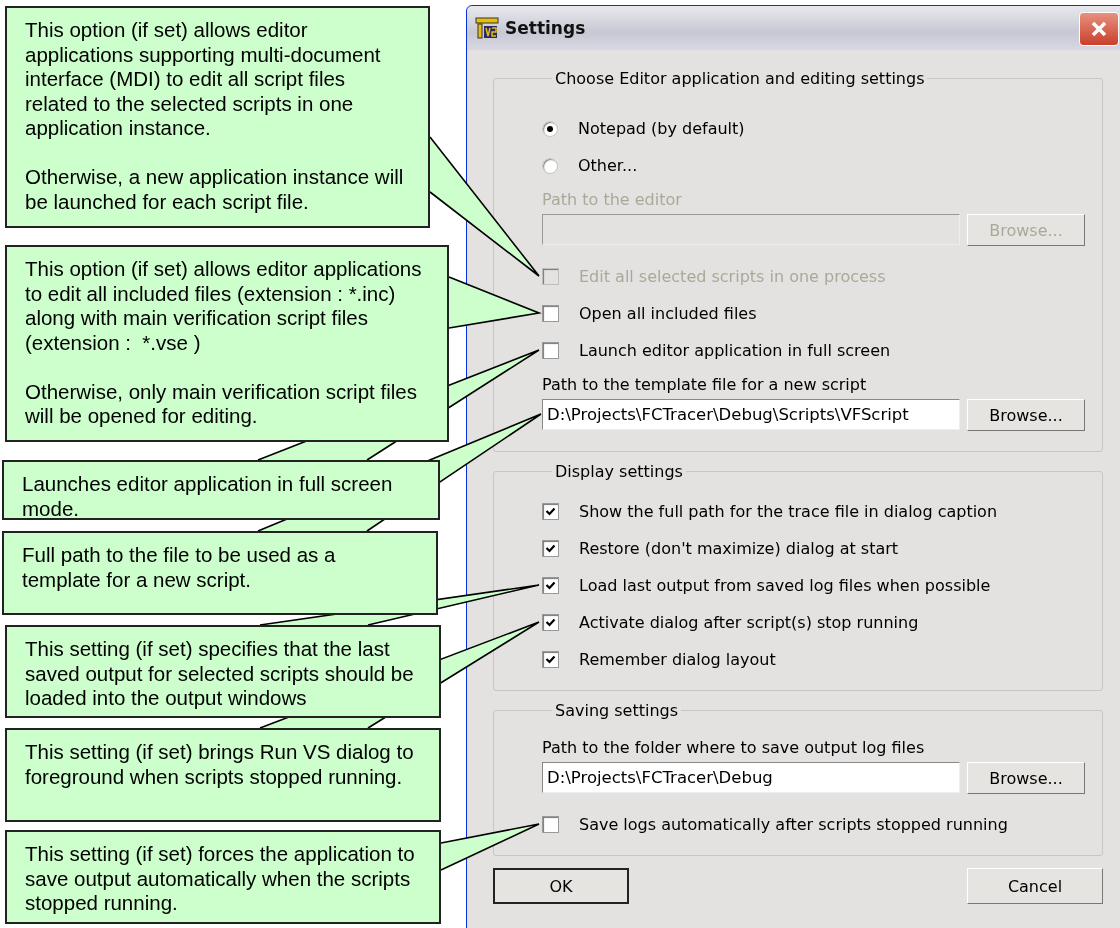 The width and height of the screenshot is (1120, 928). What do you see at coordinates (561, 886) in the screenshot?
I see `ok-button: OK` at bounding box center [561, 886].